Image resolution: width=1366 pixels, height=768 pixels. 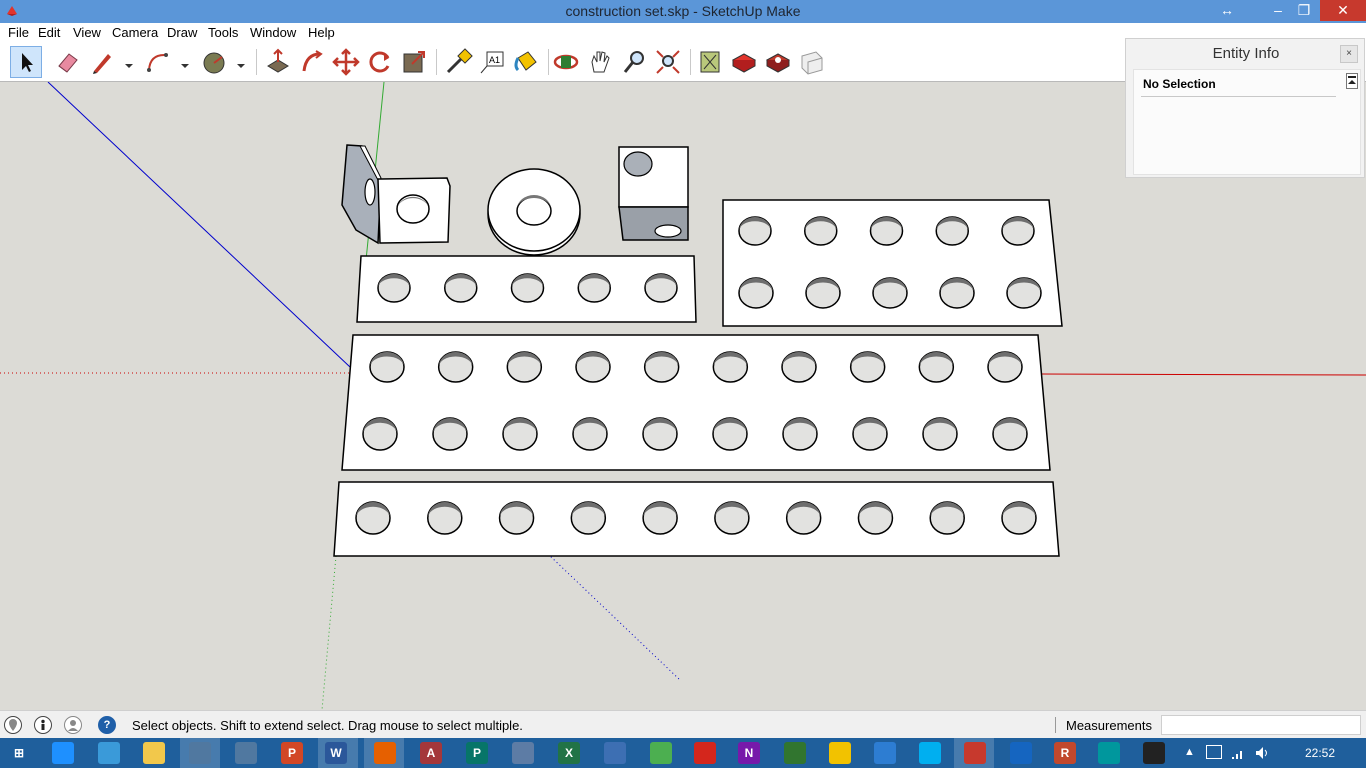 I want to click on sketchup-icon, so click(x=975, y=753).